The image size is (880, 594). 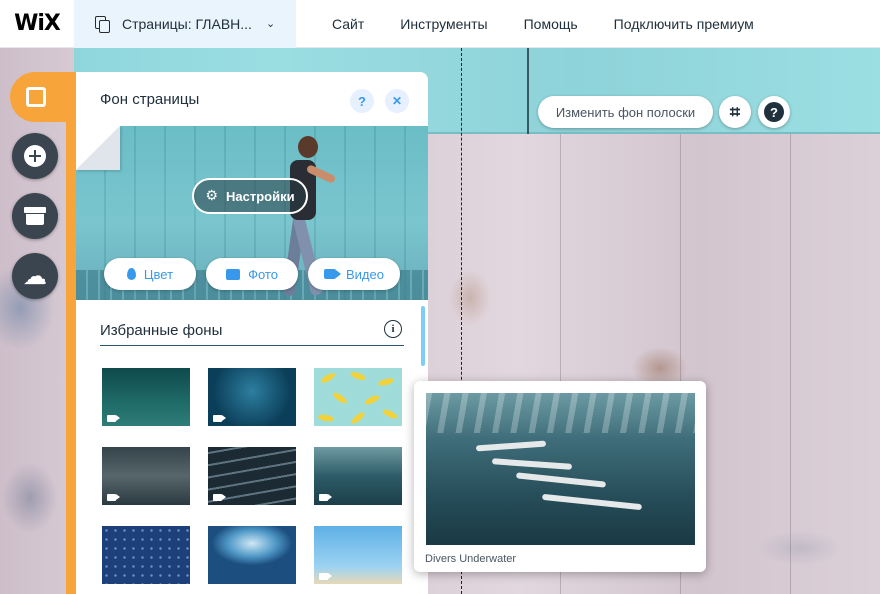 I want to click on upload-button: ☁, so click(x=35, y=276).